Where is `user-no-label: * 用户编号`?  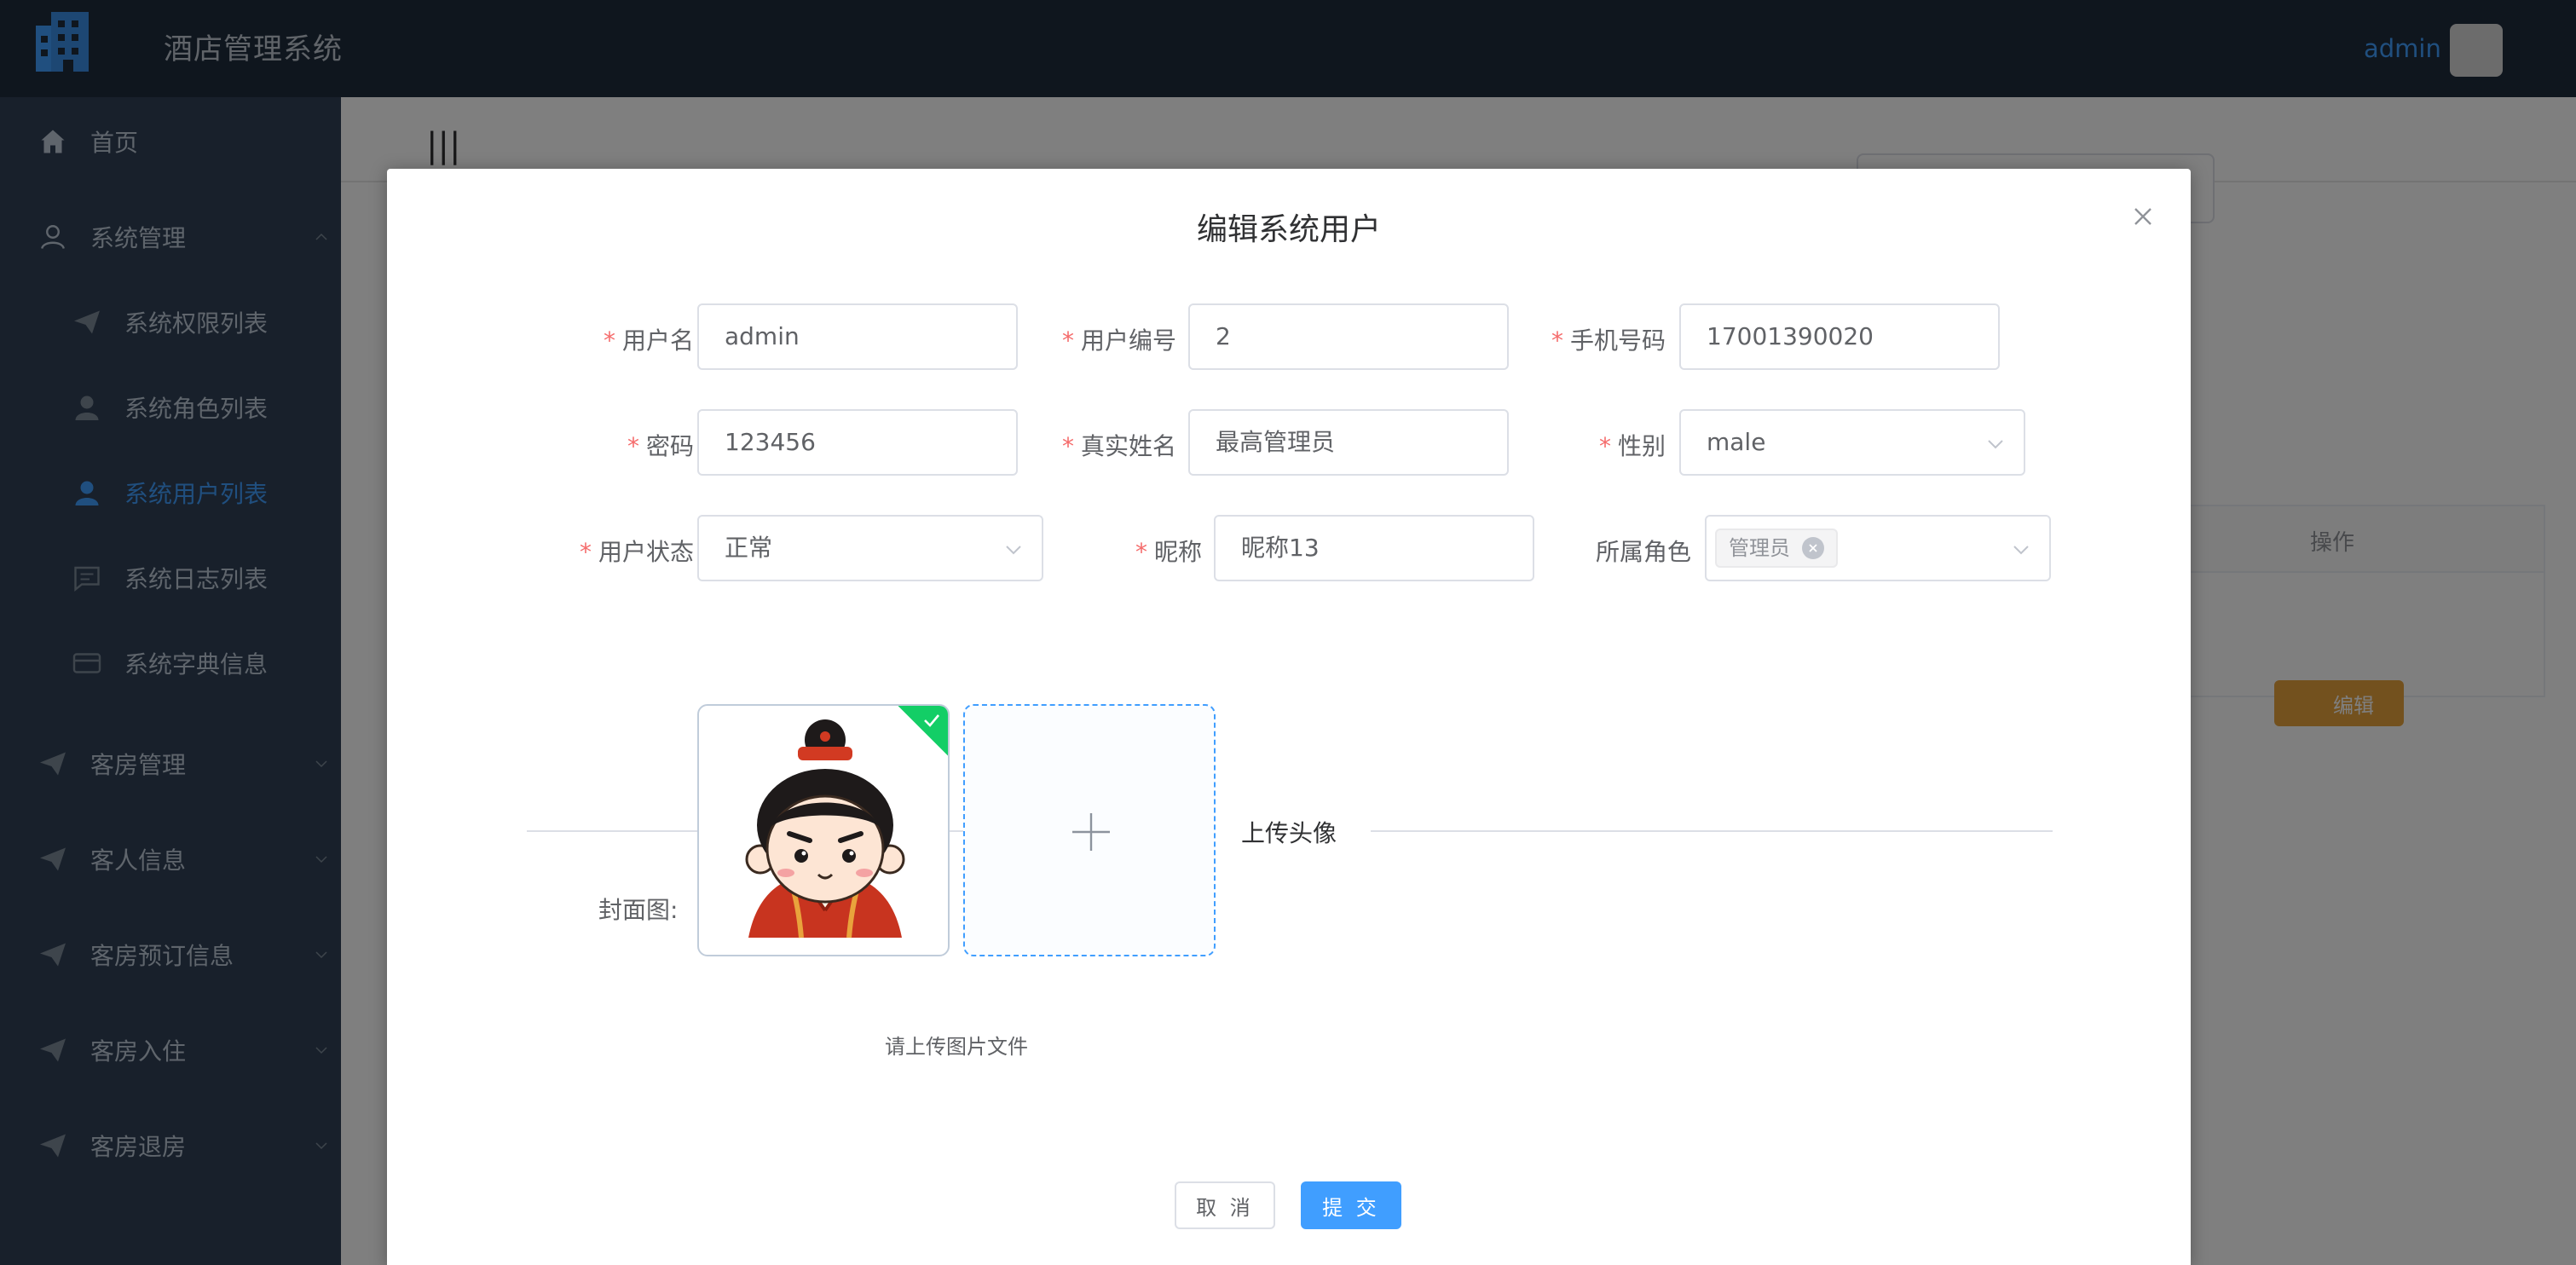 user-no-label: * 用户编号 is located at coordinates (1118, 341).